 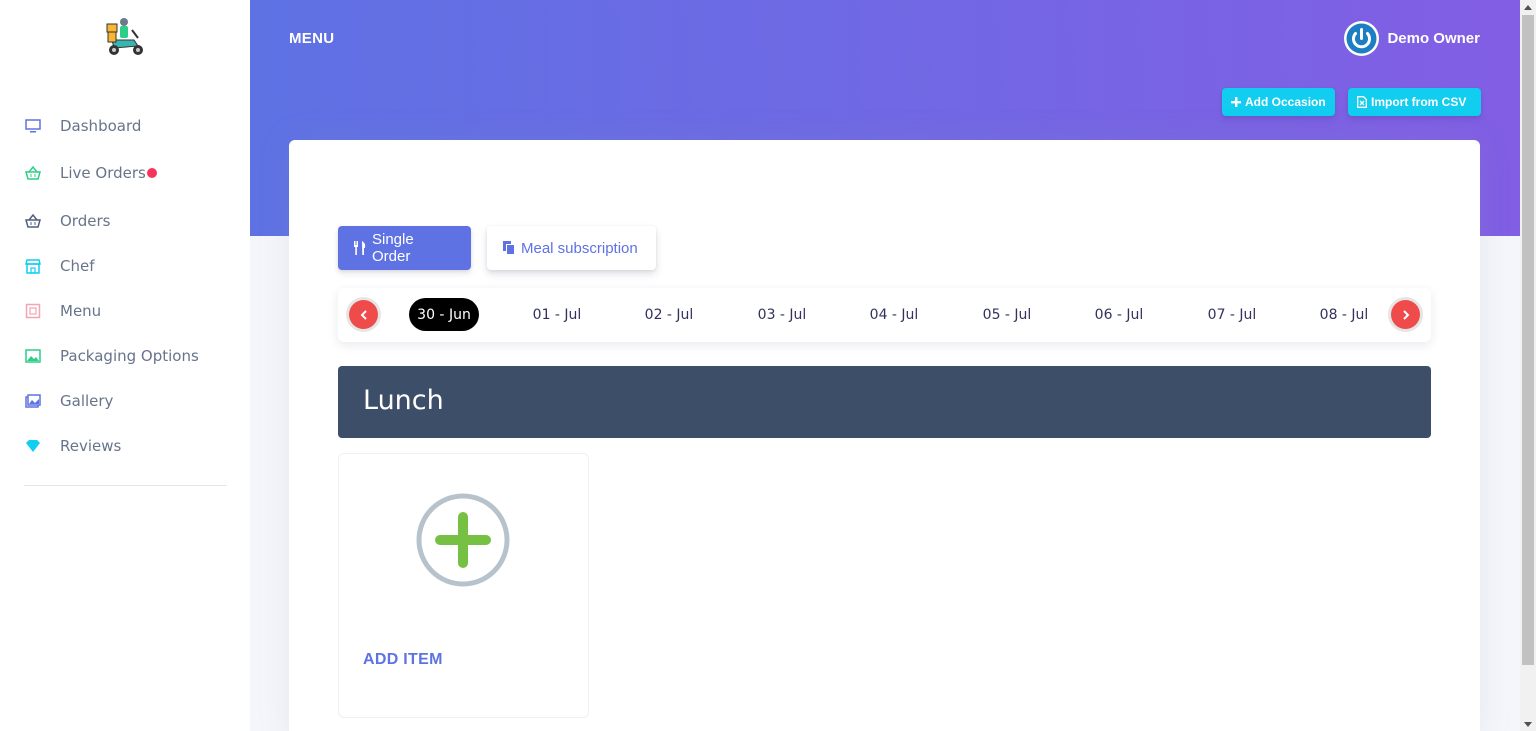 I want to click on sidebar-item-label: Dashboard, so click(x=101, y=126).